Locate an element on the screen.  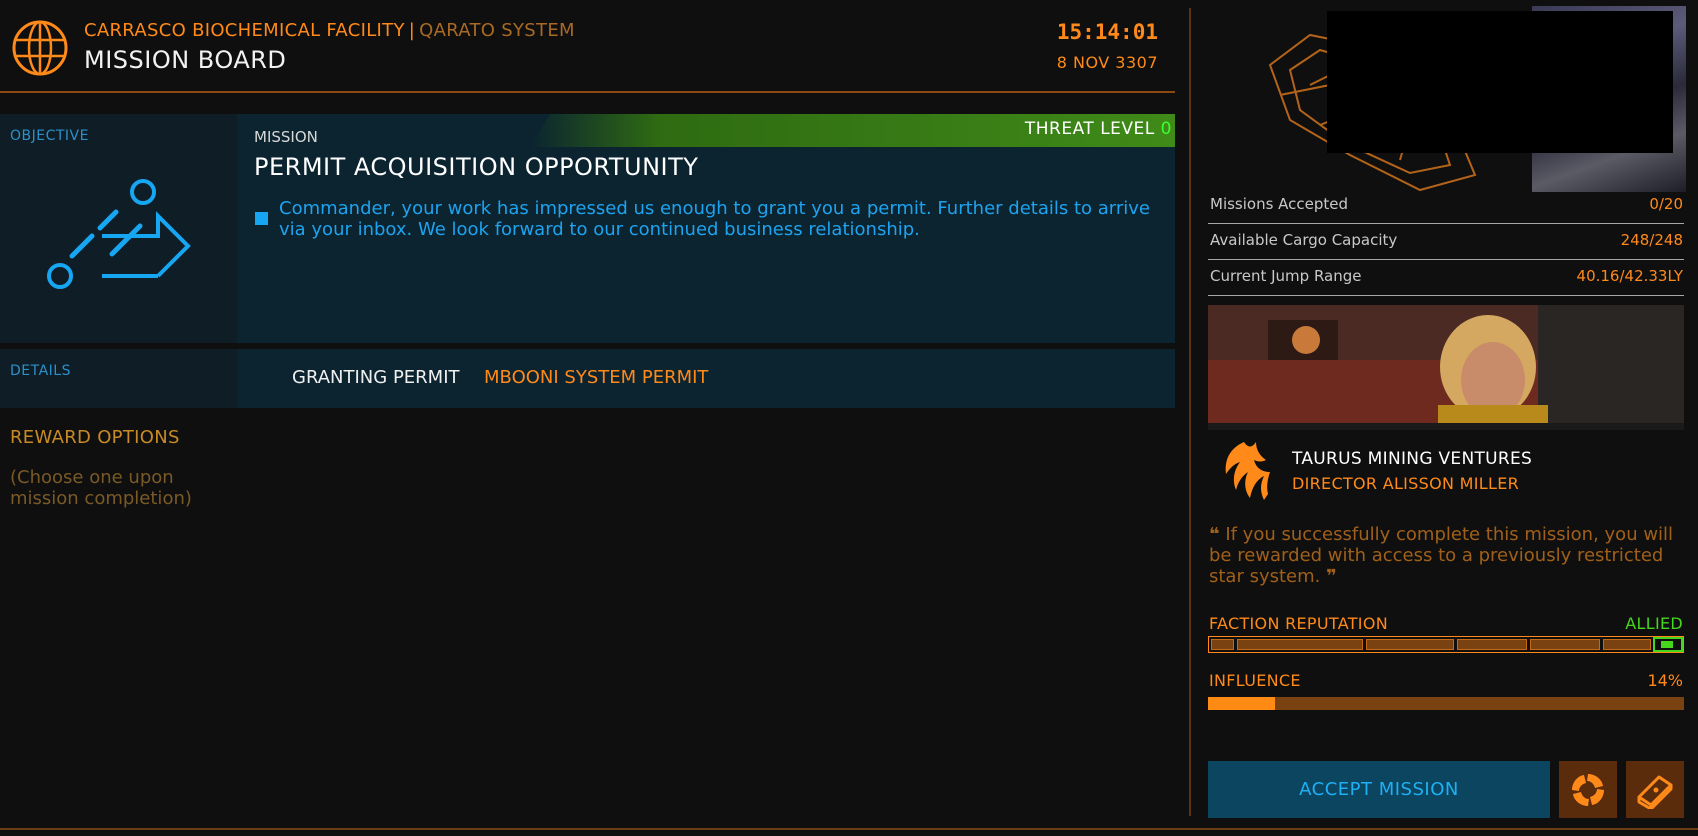
influence-value: 14% is located at coordinates (1665, 680).